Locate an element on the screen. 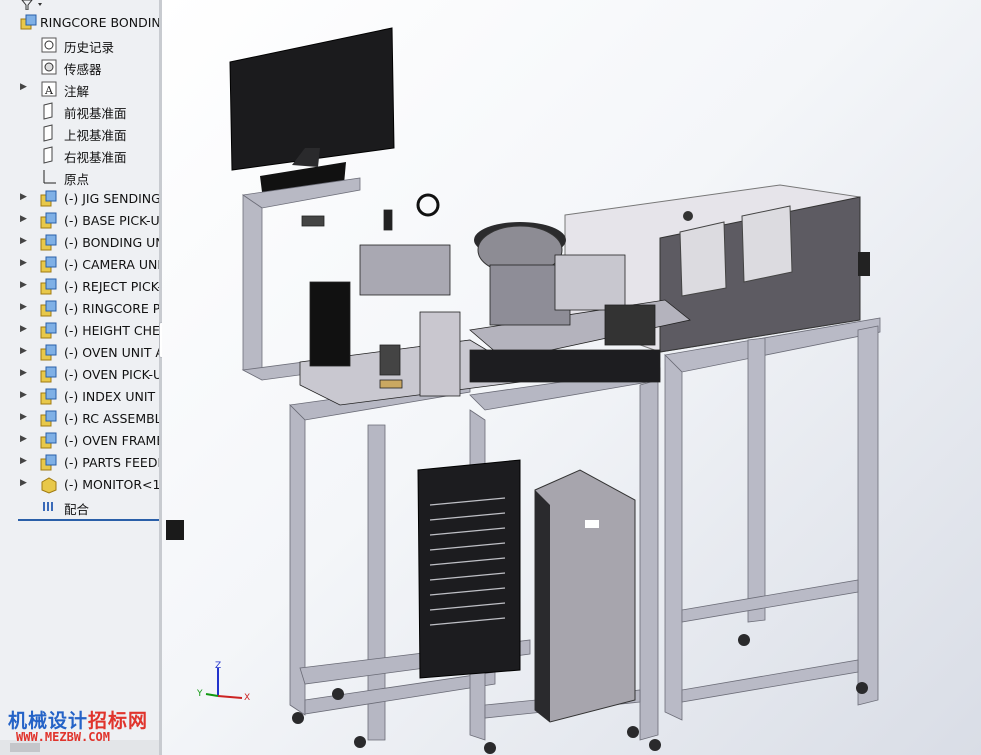 This screenshot has width=981, height=755. tree-item: ▶ (-) BASE PICK-UI is located at coordinates (79, 221).